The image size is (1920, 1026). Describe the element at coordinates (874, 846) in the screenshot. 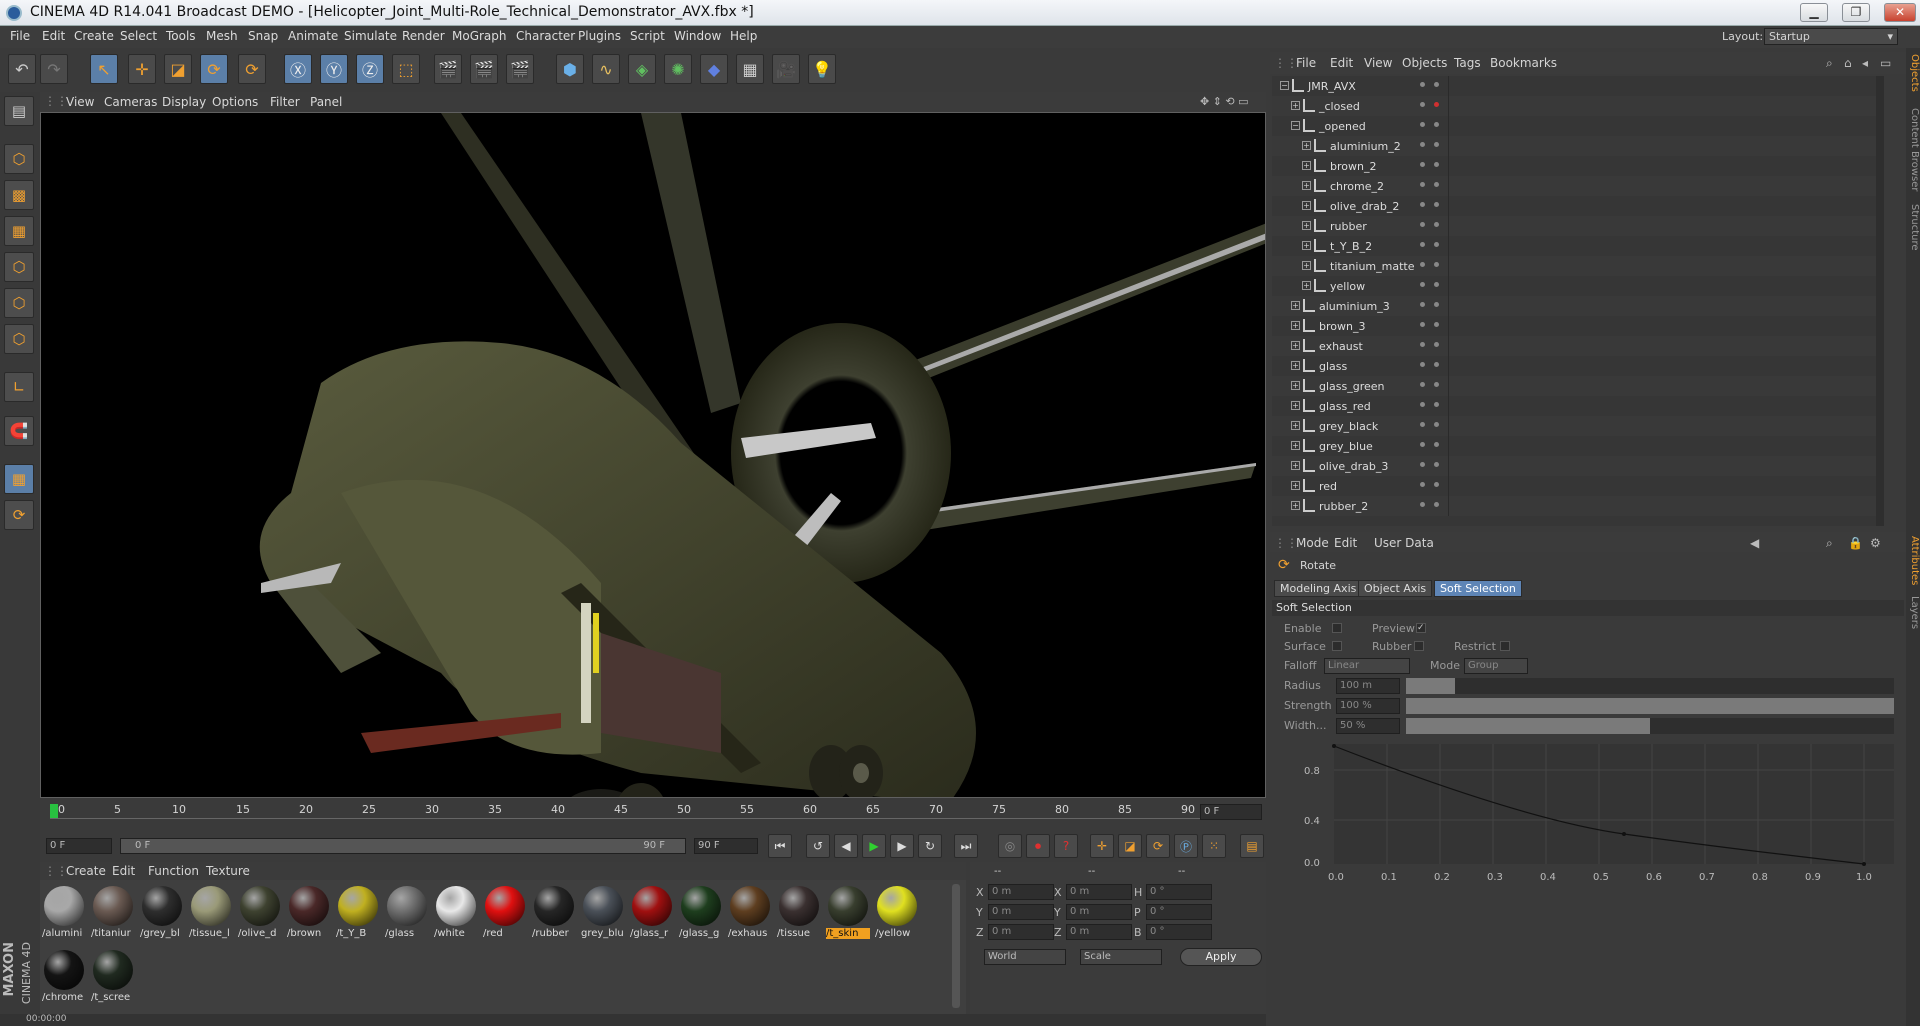

I see `play-icon: ▶` at that location.